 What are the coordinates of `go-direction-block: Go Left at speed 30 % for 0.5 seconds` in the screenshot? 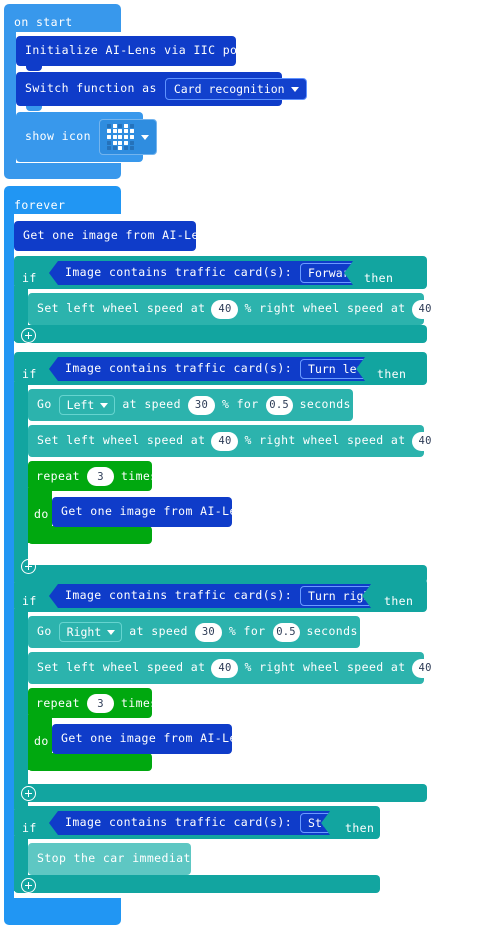 It's located at (190, 405).